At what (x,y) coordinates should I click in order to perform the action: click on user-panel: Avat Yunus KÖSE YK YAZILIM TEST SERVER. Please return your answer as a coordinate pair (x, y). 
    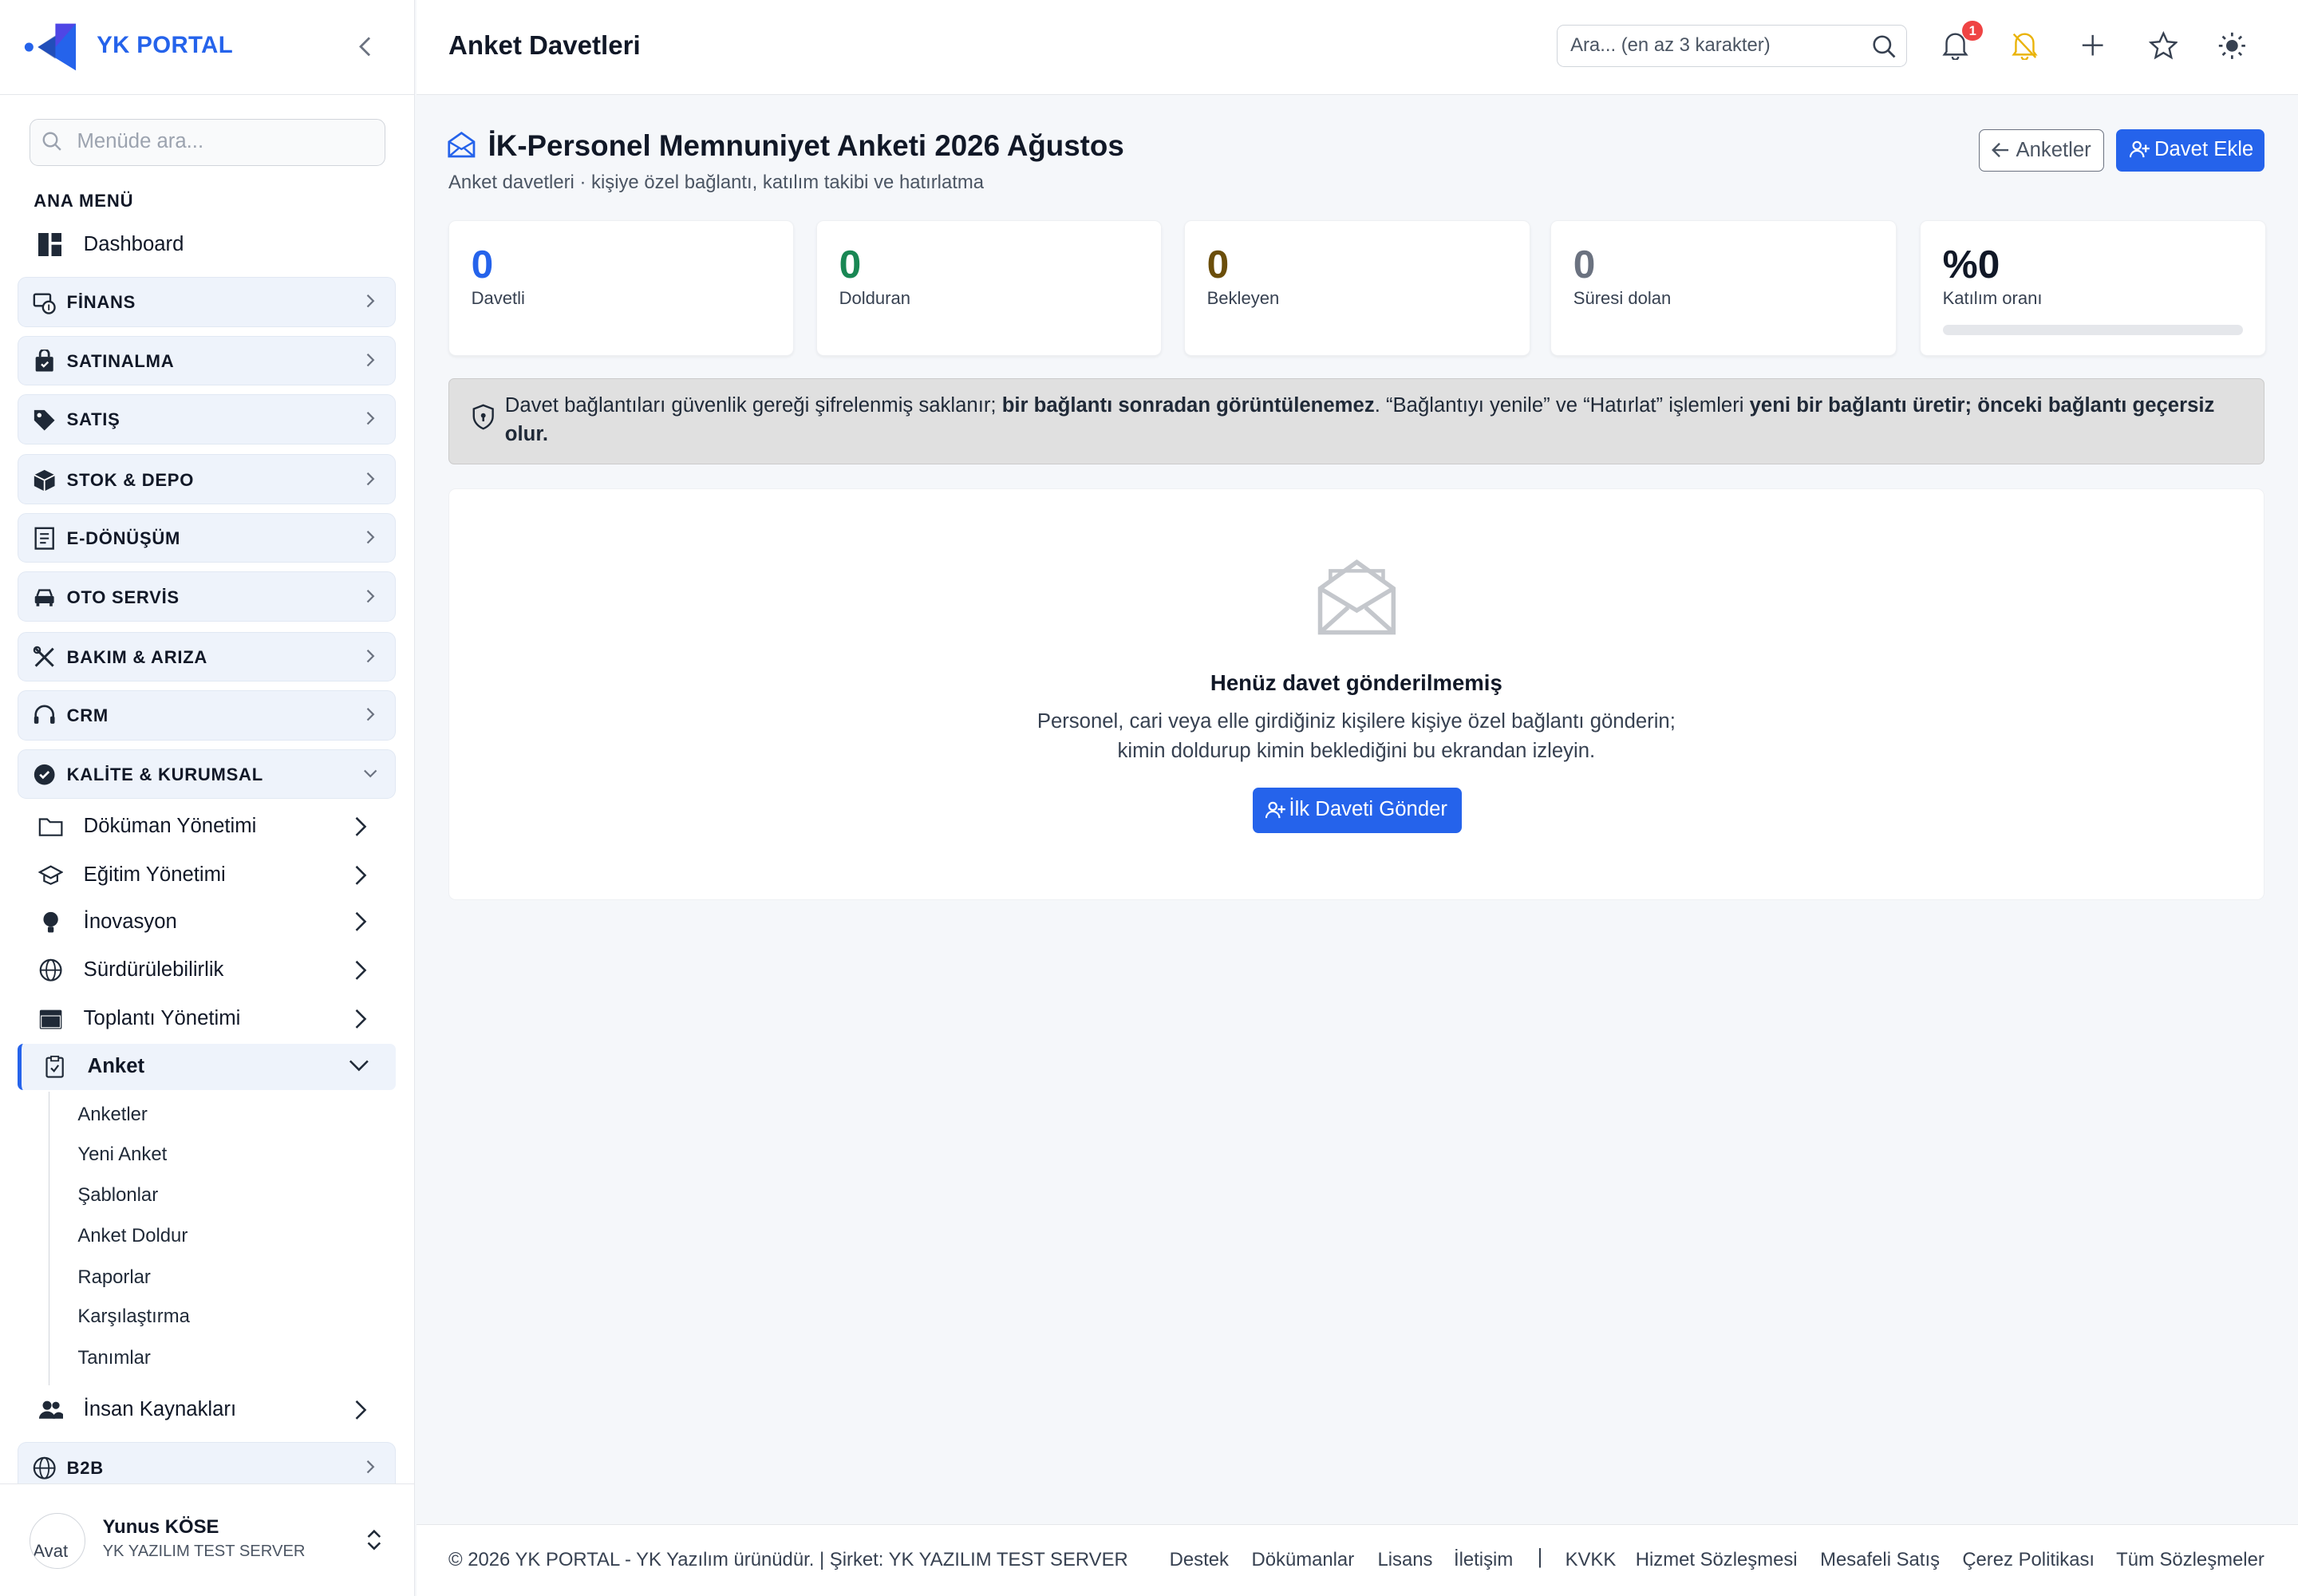
    Looking at the image, I should click on (207, 1539).